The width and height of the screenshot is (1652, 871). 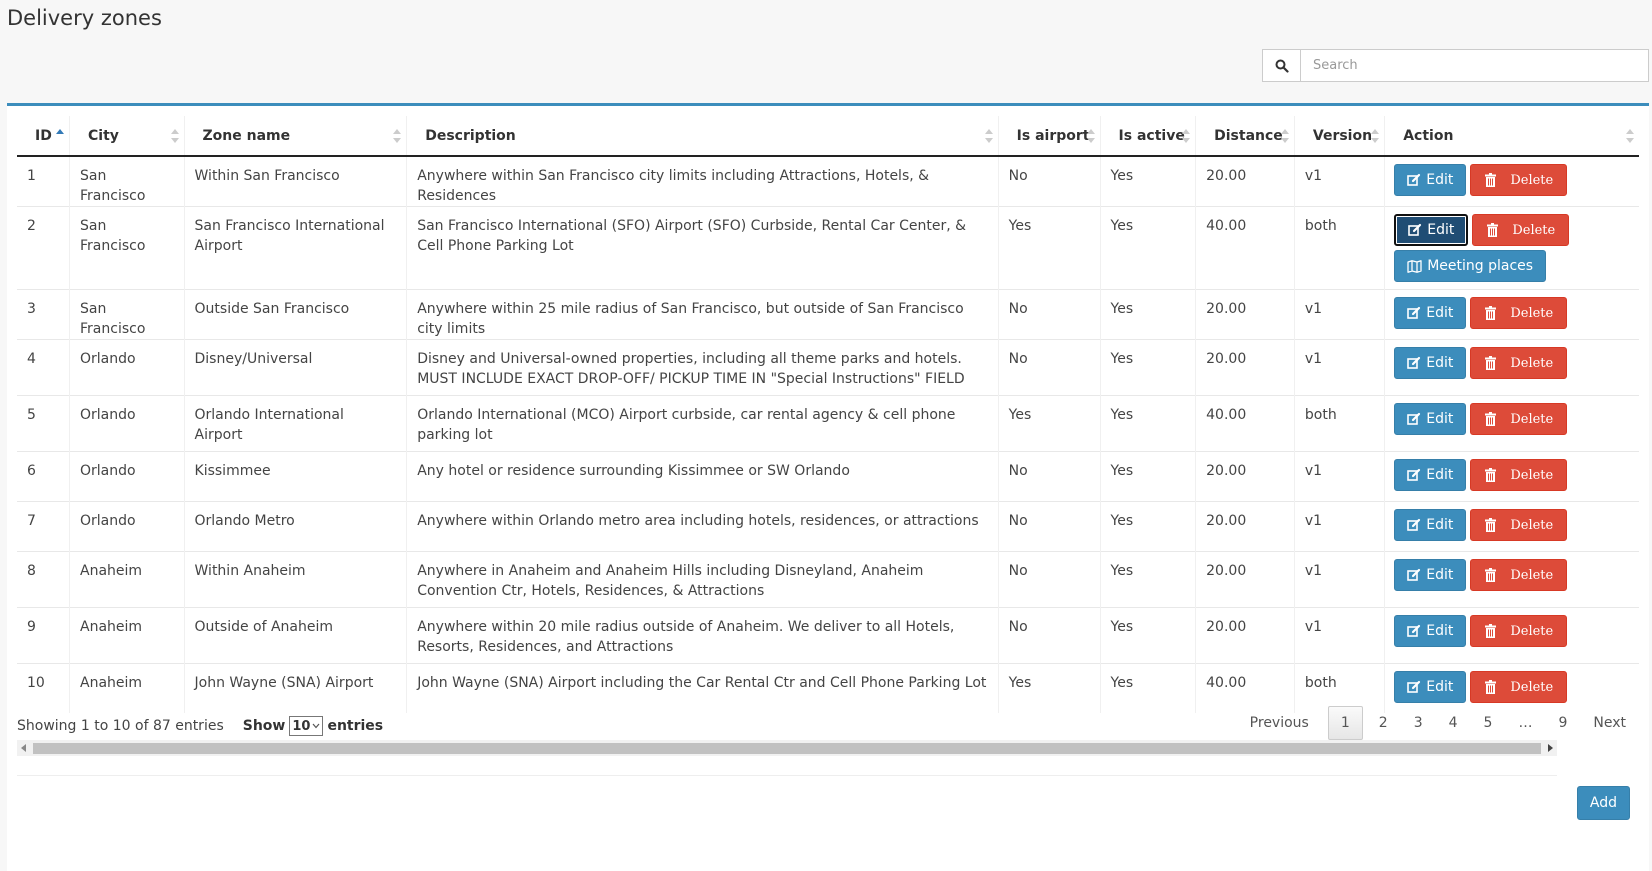 What do you see at coordinates (1340, 526) in the screenshot?
I see `cell-version: v1` at bounding box center [1340, 526].